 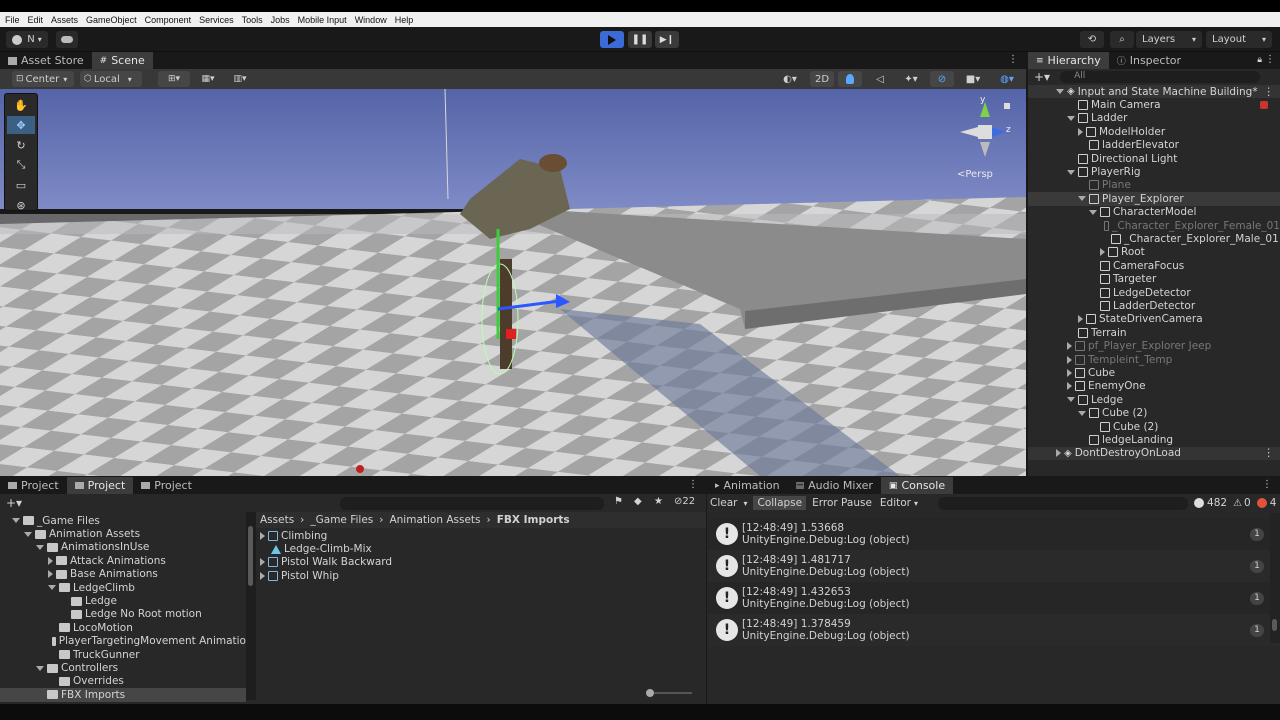 I want to click on panel-lock-icon: 🔒︎, so click(x=1259, y=60).